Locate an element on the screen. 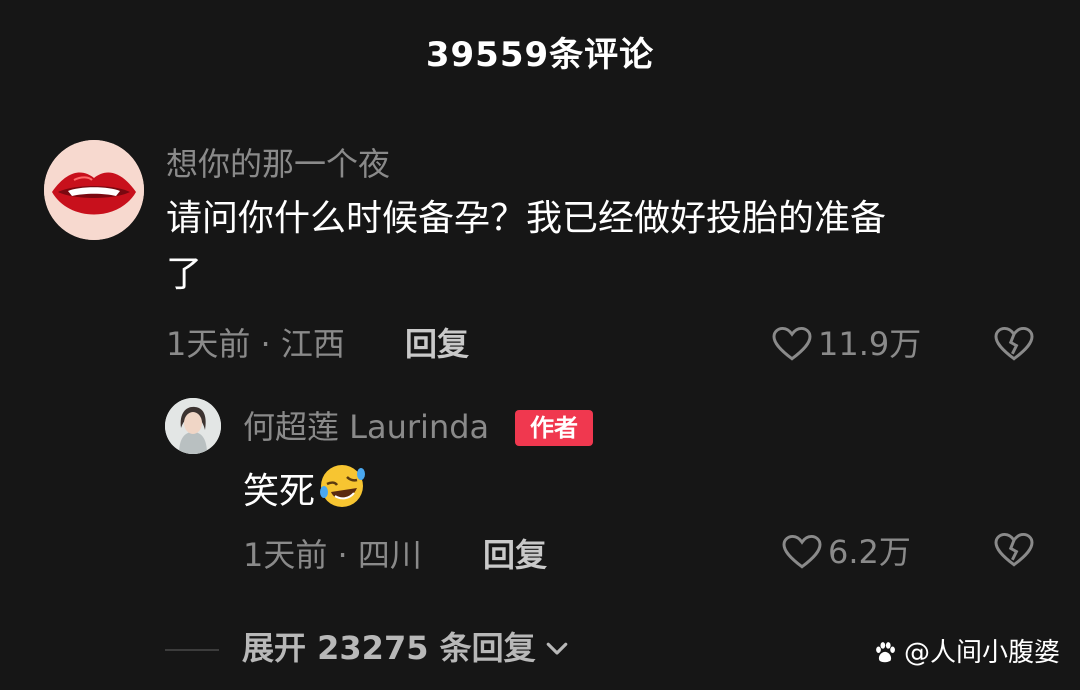 The width and height of the screenshot is (1080, 690). woman-portrait-icon is located at coordinates (193, 426).